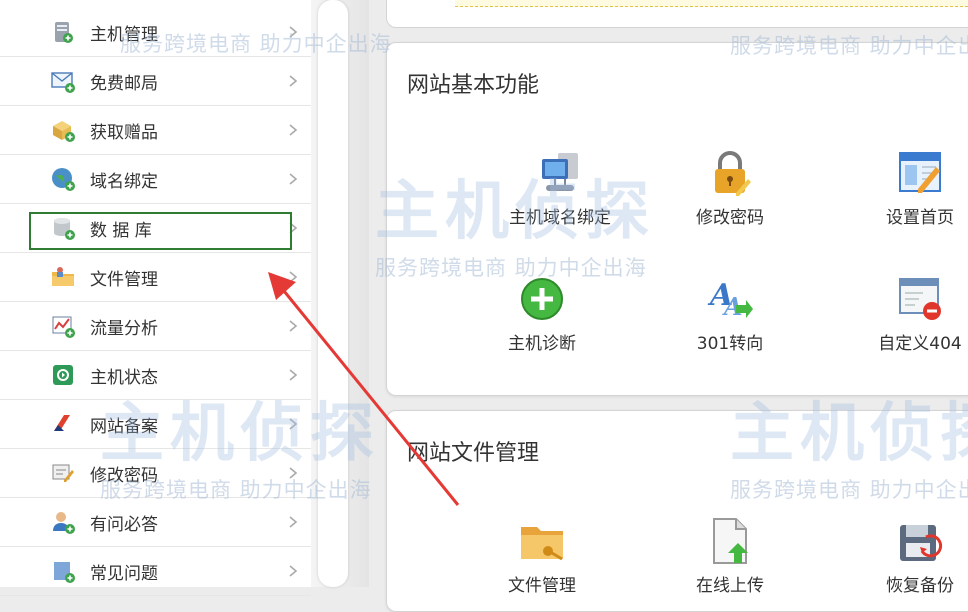 The width and height of the screenshot is (968, 612). Describe the element at coordinates (711, 3) in the screenshot. I see `notice-strip` at that location.